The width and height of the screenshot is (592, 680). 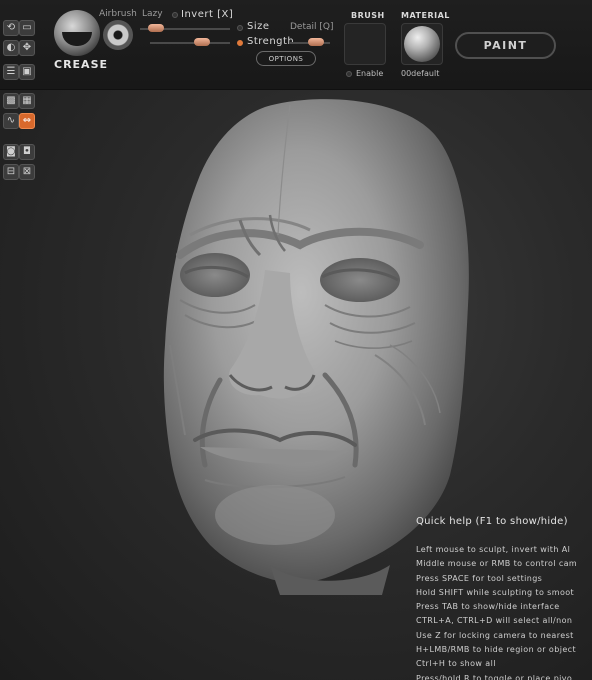 What do you see at coordinates (81, 64) in the screenshot?
I see `brush-name: CREASE` at bounding box center [81, 64].